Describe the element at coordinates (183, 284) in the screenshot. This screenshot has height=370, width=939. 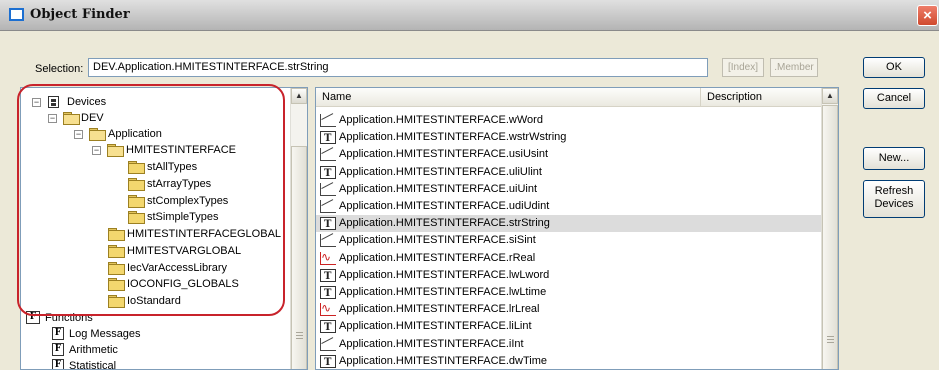
I see `tree-label: IOCONFIG_GLOBALS` at that location.